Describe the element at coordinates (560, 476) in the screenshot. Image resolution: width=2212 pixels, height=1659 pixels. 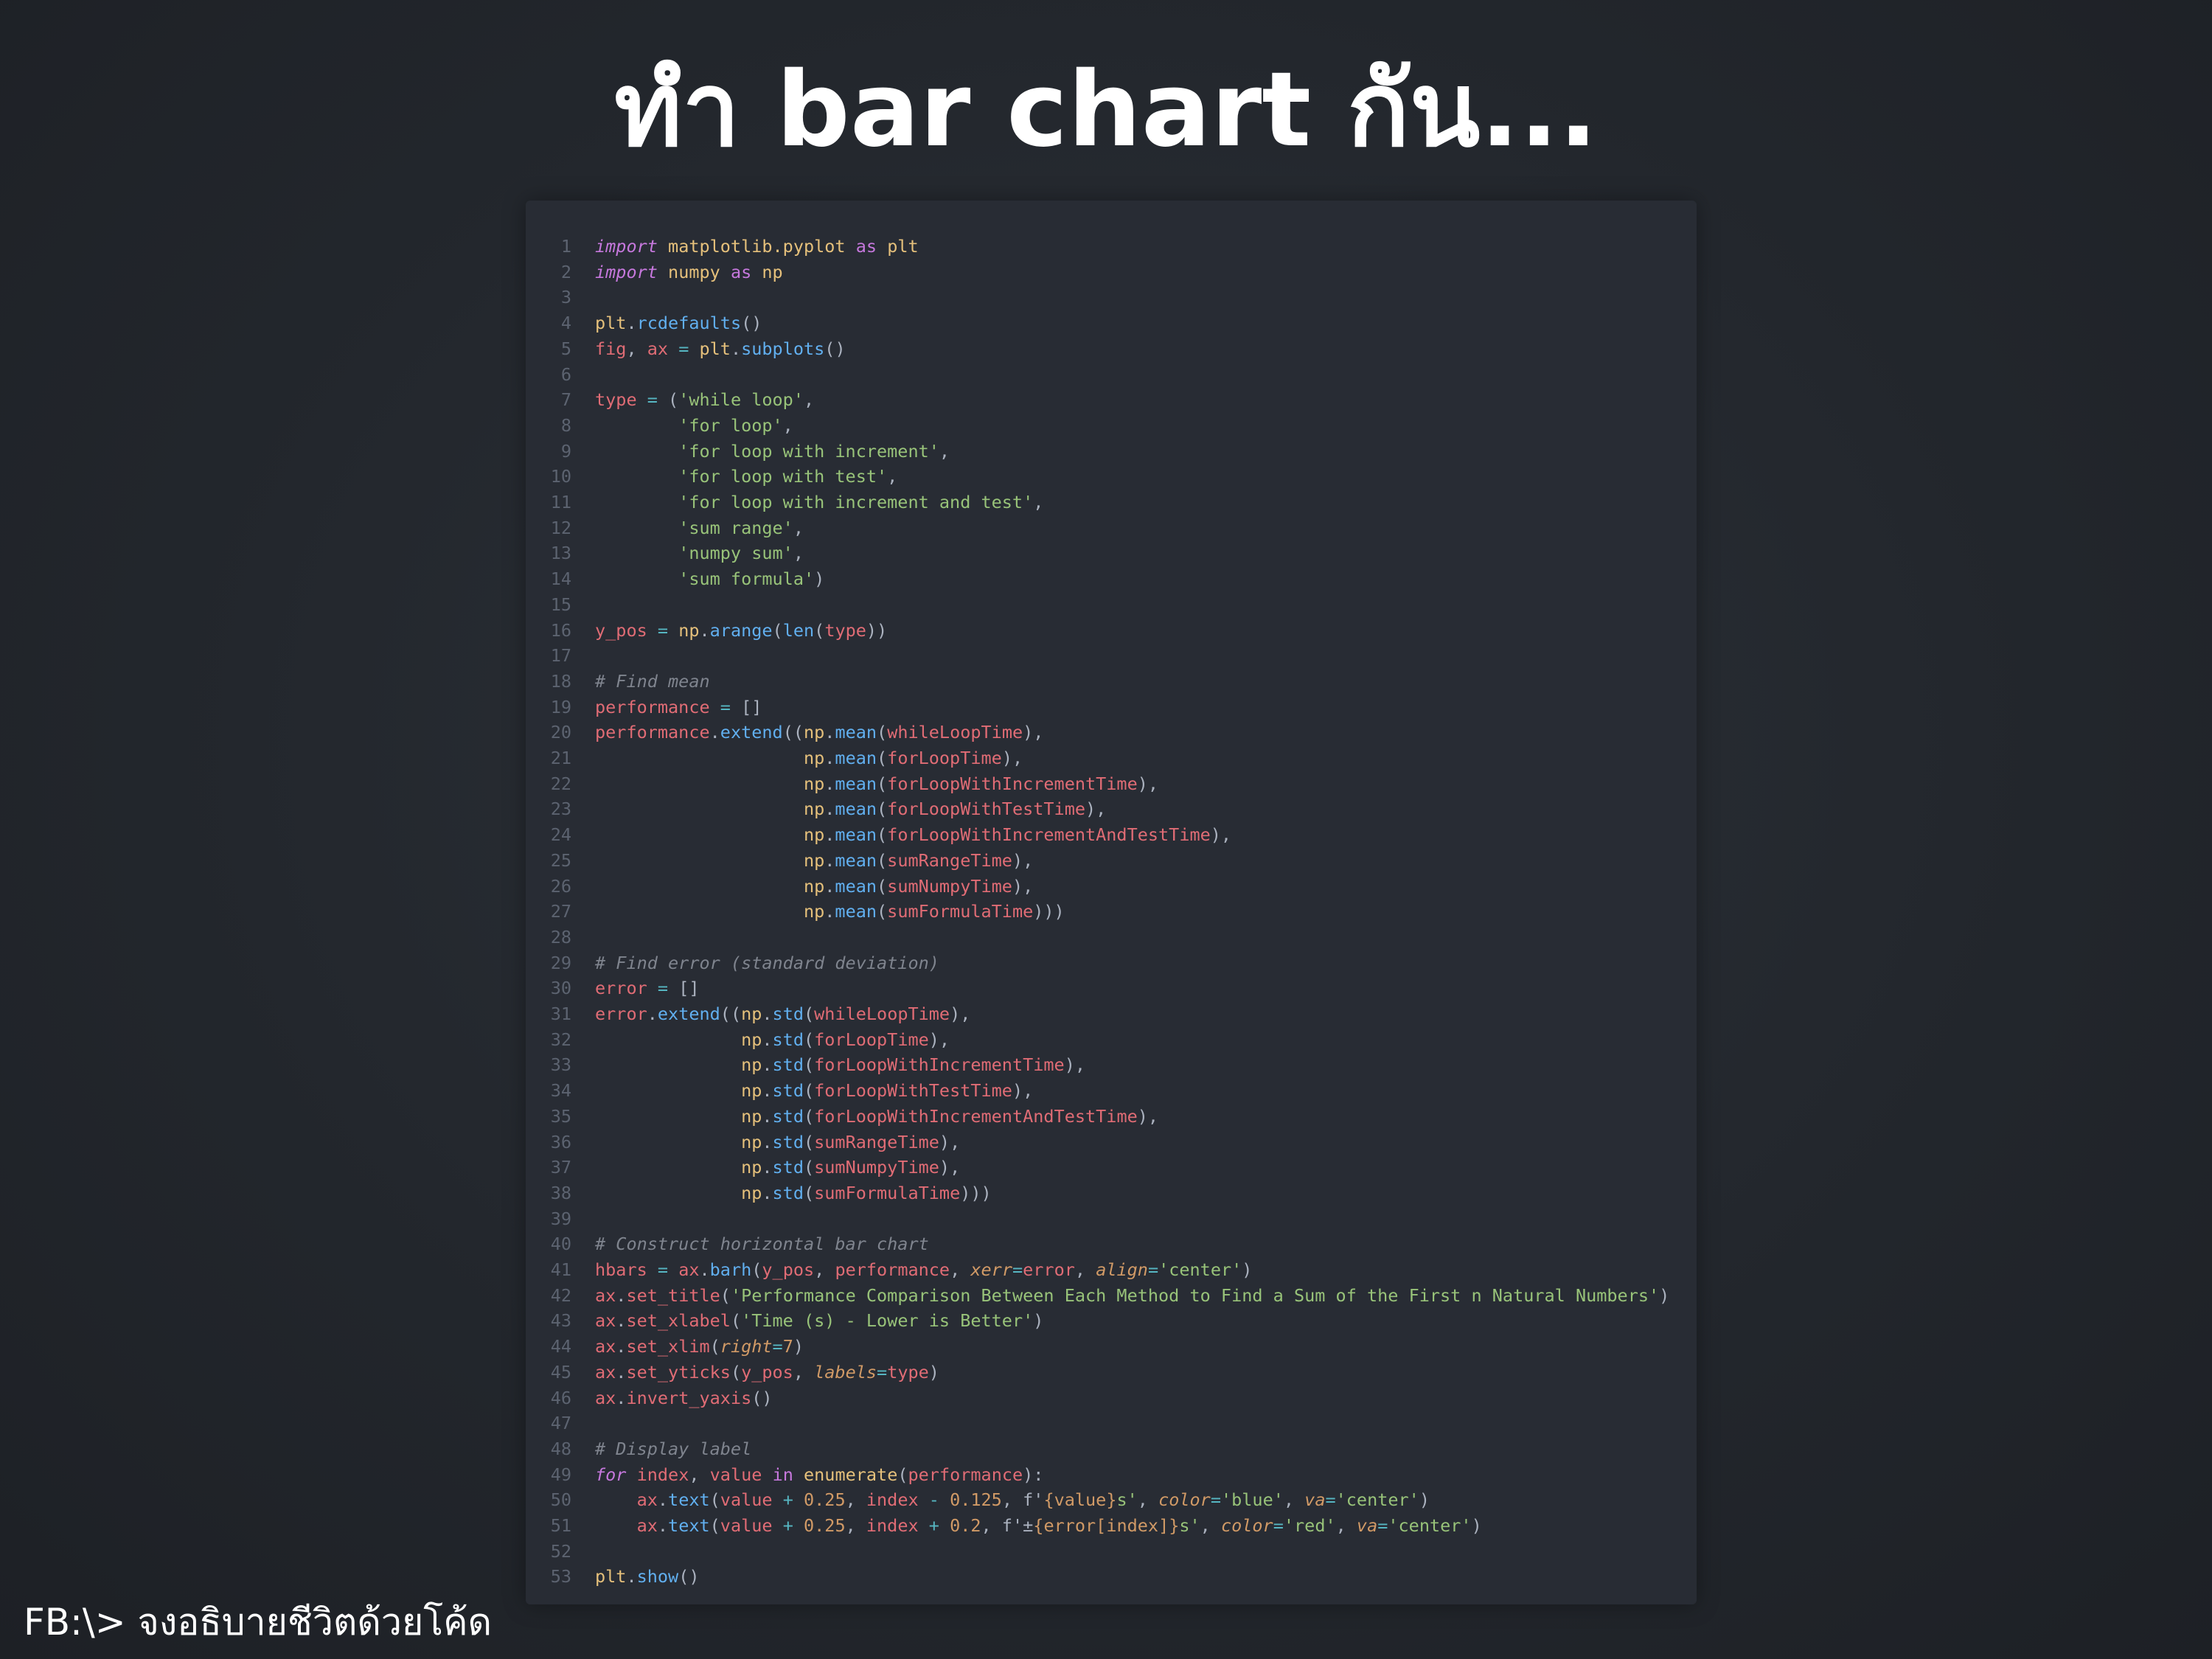
I see `line-number: 10` at that location.